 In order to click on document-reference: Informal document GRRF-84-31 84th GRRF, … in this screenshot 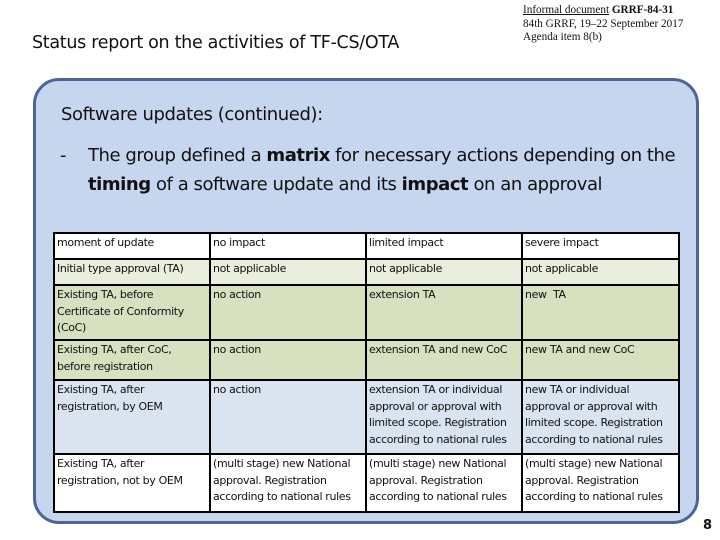, I will do `click(621, 24)`.